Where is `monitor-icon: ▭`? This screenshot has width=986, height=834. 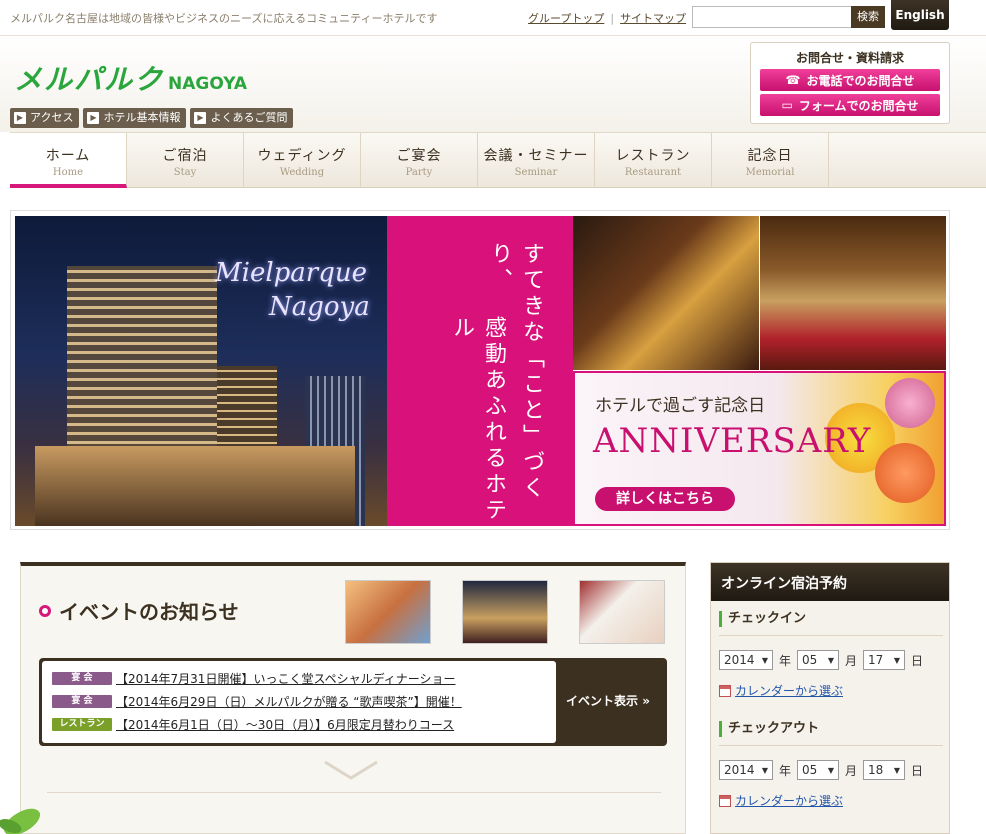 monitor-icon: ▭ is located at coordinates (787, 105).